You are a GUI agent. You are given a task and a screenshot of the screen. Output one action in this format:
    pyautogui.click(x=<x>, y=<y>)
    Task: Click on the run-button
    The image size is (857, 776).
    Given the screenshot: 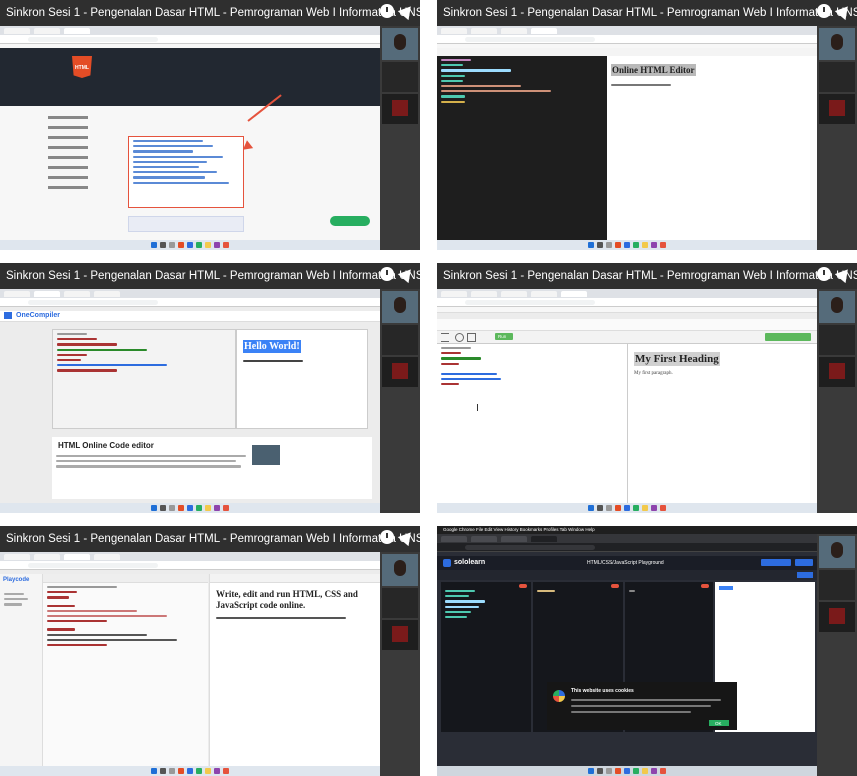 What is the action you would take?
    pyautogui.click(x=805, y=575)
    